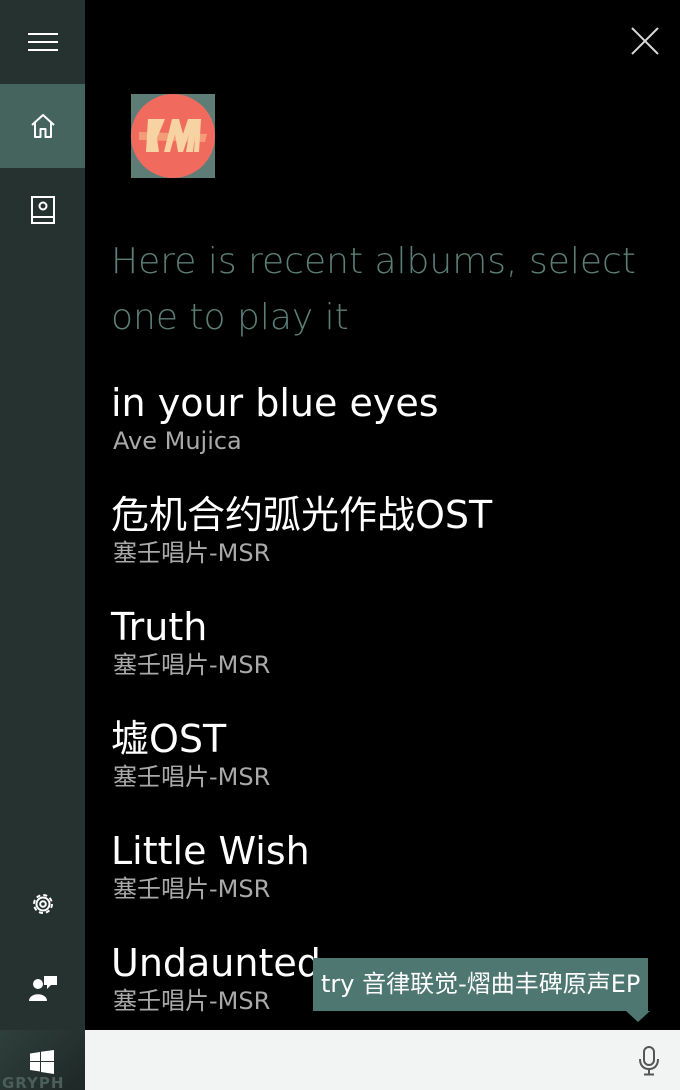  I want to click on menu-button, so click(42, 42).